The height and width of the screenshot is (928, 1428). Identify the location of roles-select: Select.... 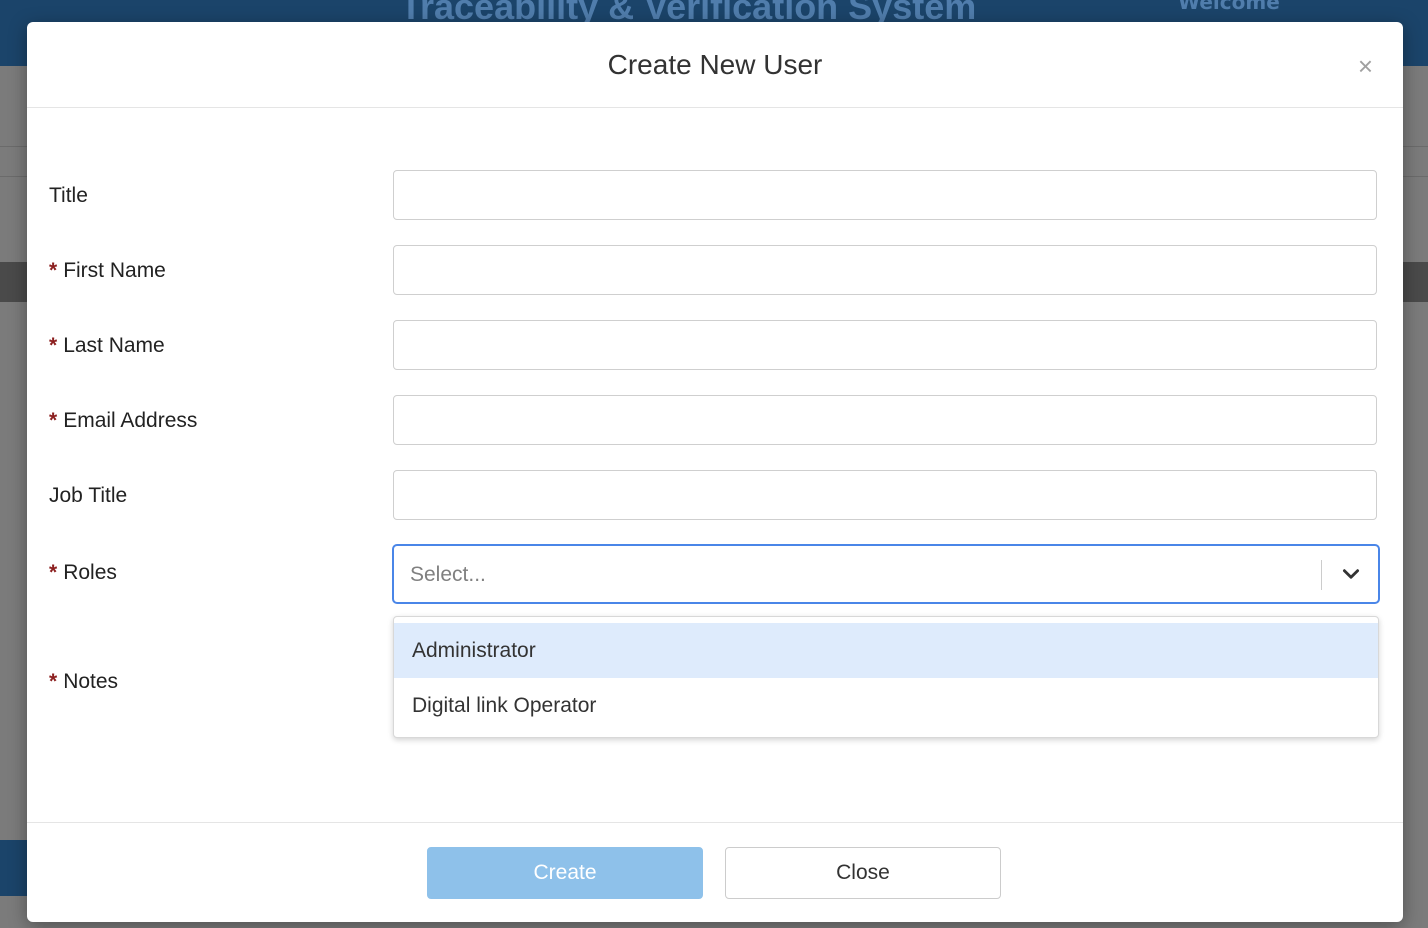
(886, 574).